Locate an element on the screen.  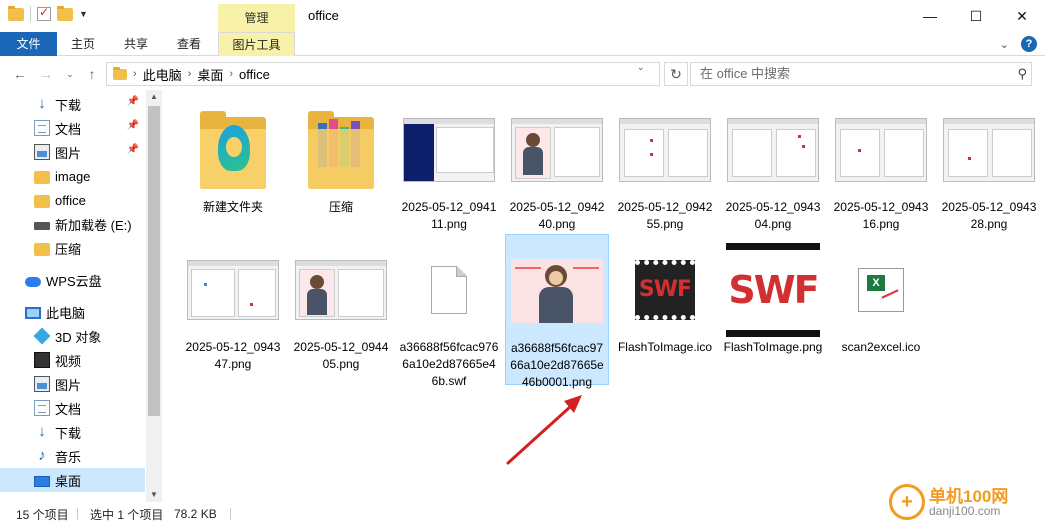
help-icon: ? is located at coordinates (1029, 44).